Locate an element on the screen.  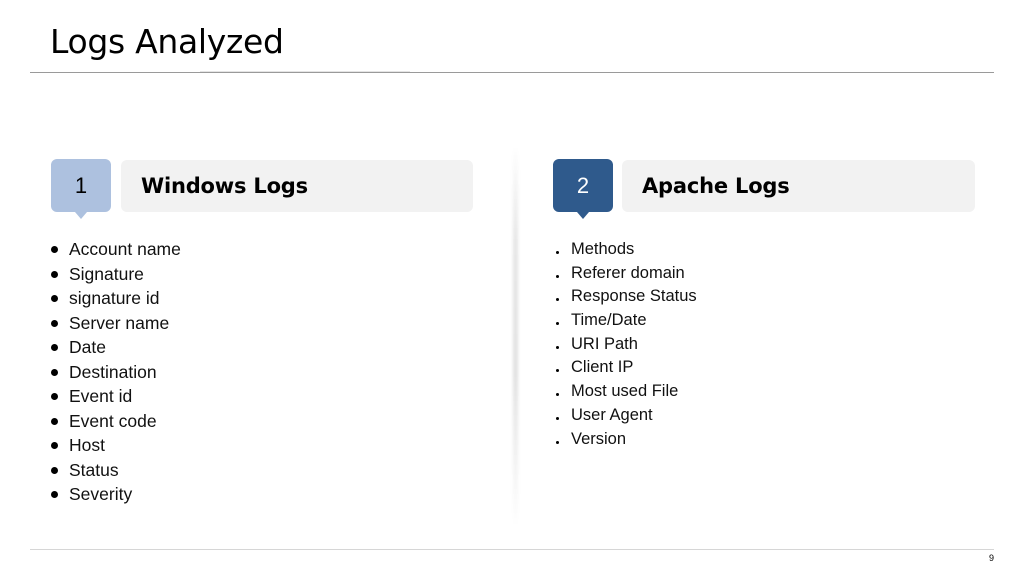
heading-windows-logs: Windows Logs is located at coordinates (297, 186).